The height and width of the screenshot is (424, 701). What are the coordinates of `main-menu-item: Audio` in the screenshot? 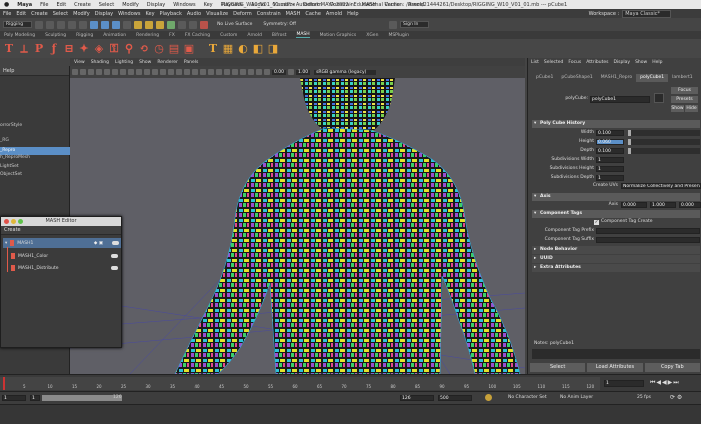 It's located at (194, 14).